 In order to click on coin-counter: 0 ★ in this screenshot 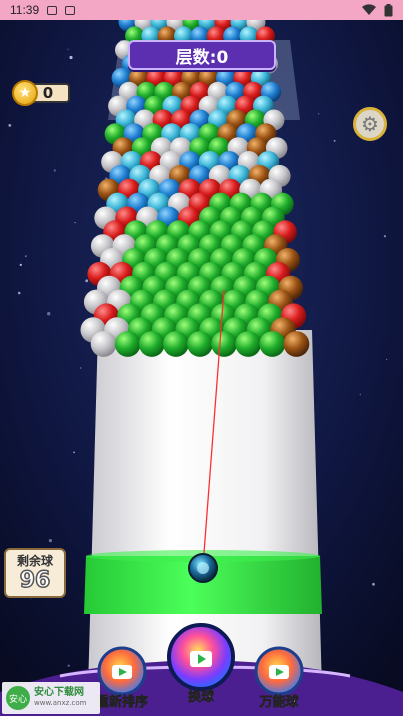, I will do `click(41, 93)`.